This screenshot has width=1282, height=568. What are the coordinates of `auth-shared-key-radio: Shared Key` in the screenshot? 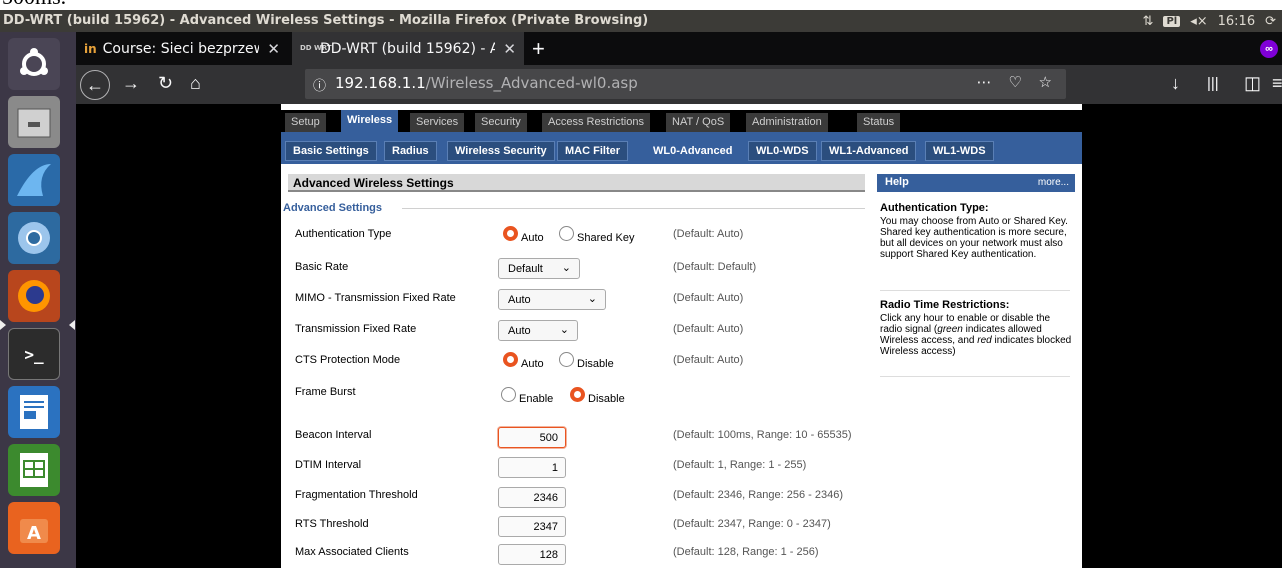 It's located at (597, 235).